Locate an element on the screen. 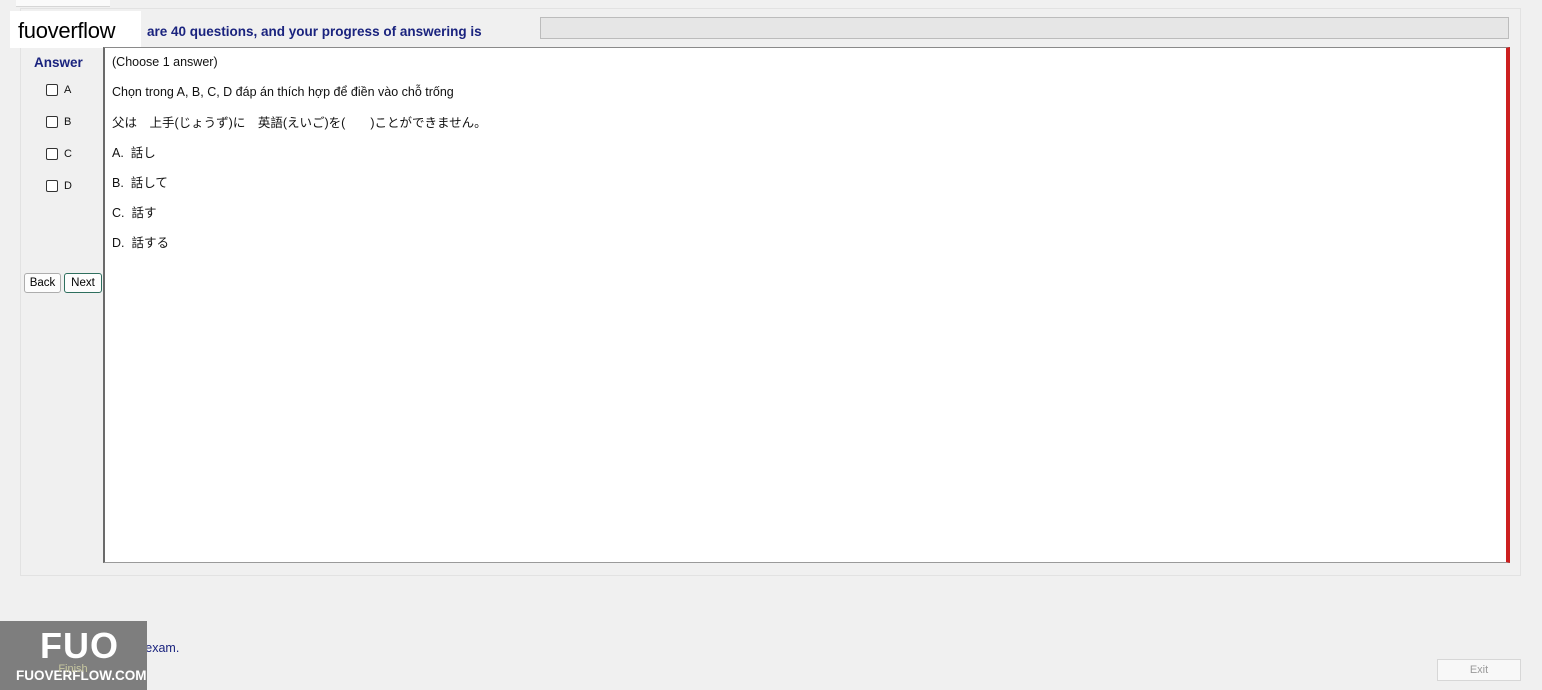 Image resolution: width=1542 pixels, height=690 pixels. checkbox-b is located at coordinates (52, 122).